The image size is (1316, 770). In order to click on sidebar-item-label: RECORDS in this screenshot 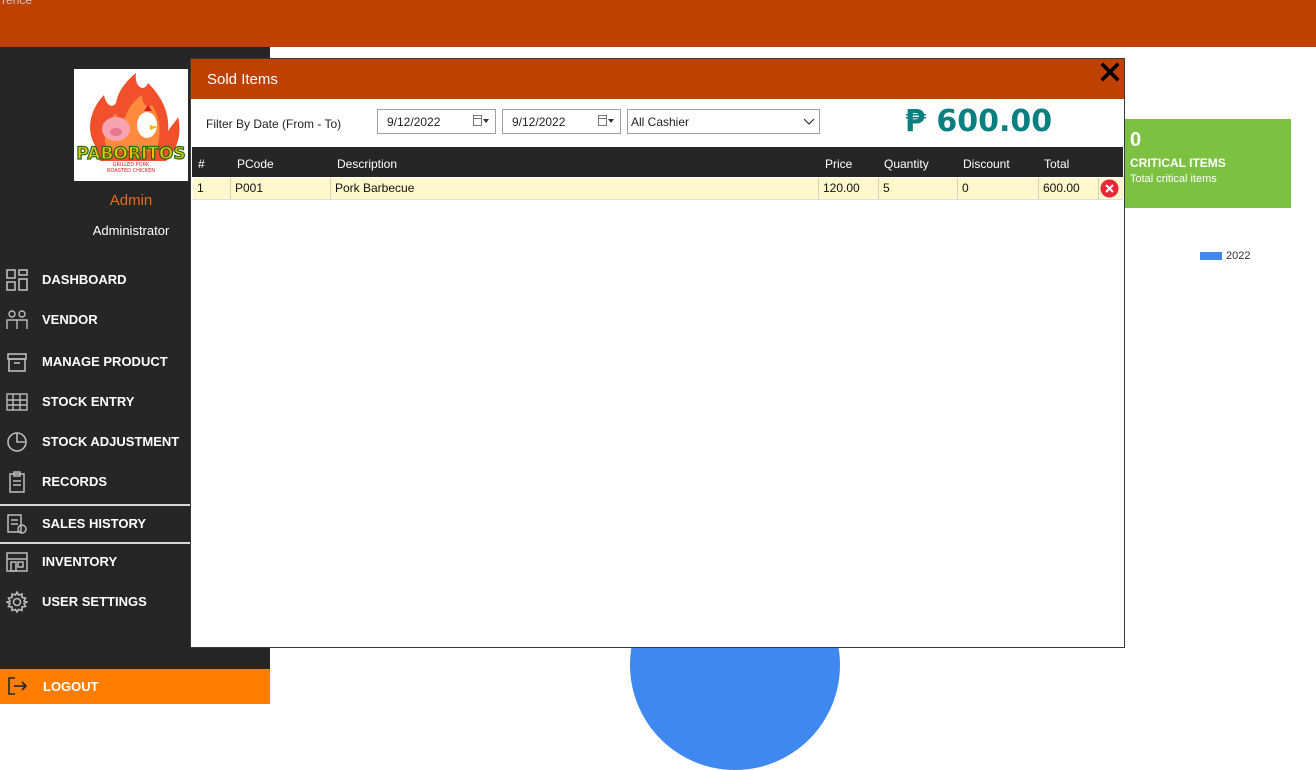, I will do `click(75, 481)`.